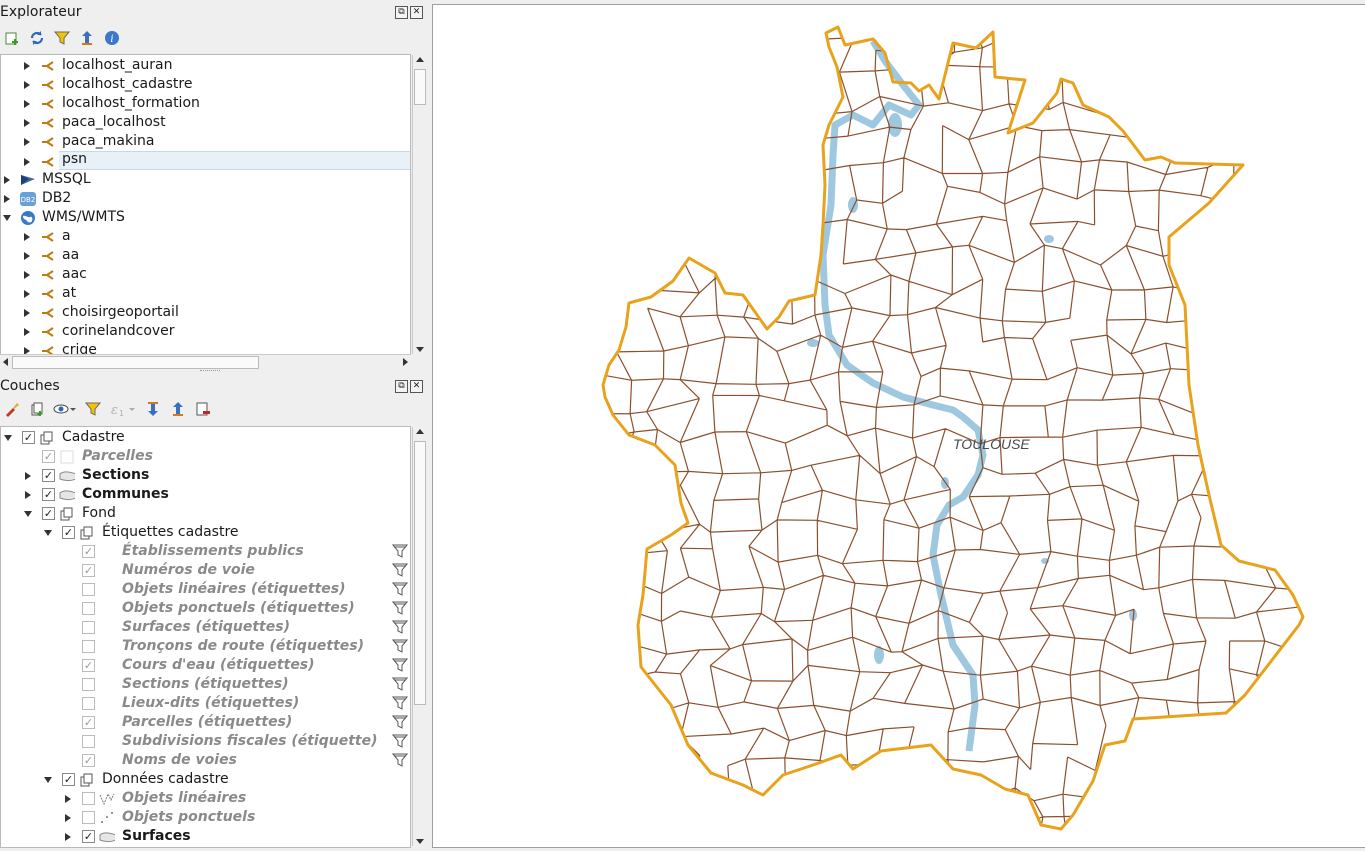 The width and height of the screenshot is (1365, 851). I want to click on layer-tree-item: ✓ Sections, so click(205, 475).